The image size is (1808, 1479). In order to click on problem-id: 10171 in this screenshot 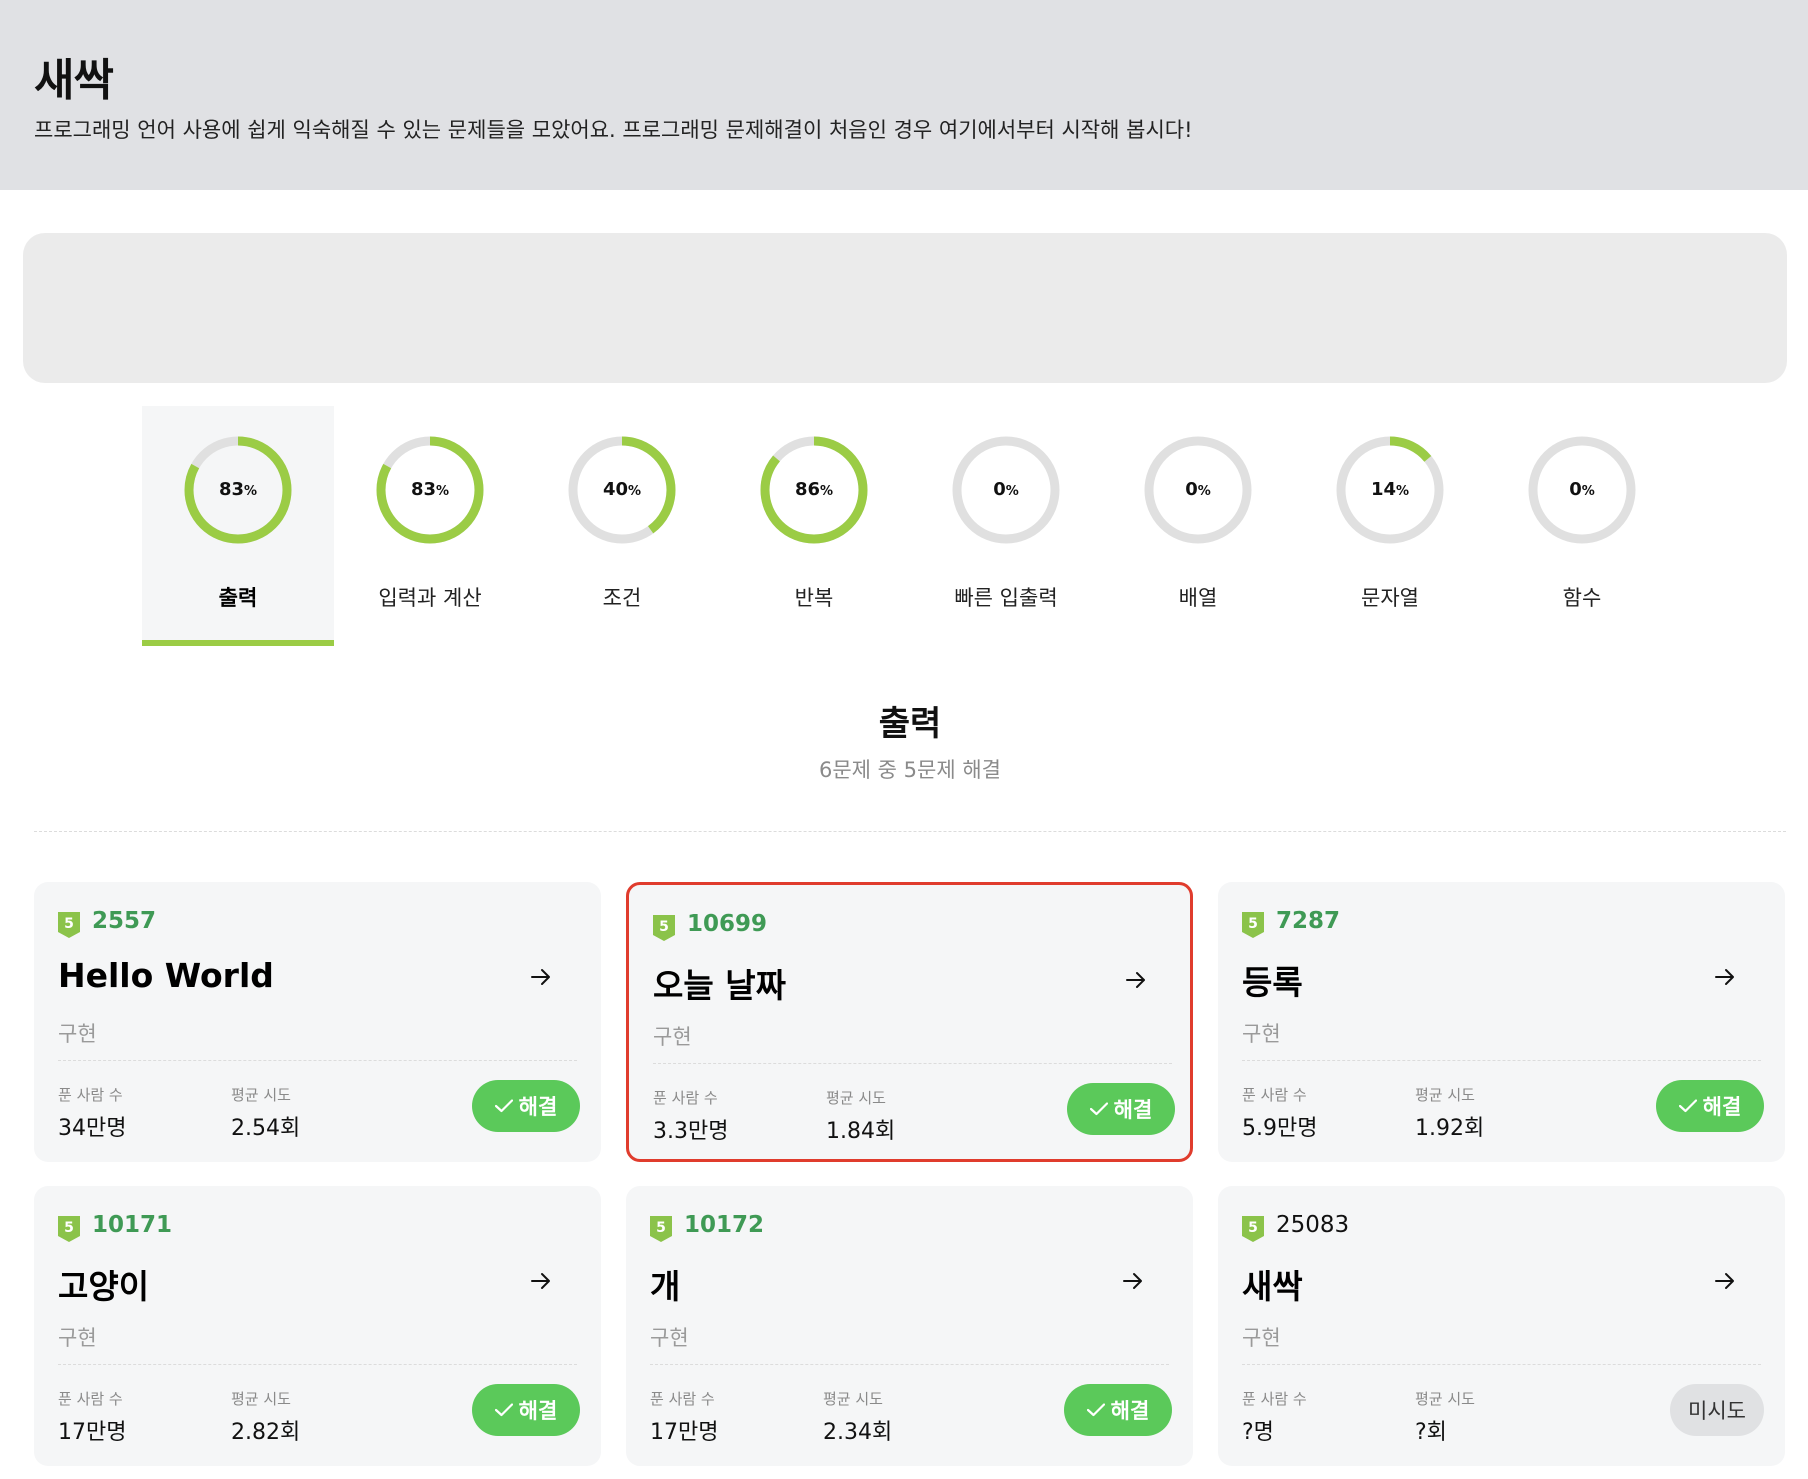, I will do `click(132, 1225)`.